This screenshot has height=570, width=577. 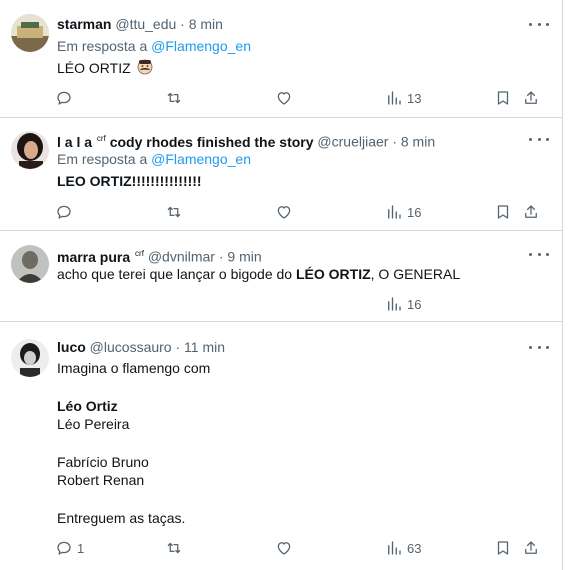 What do you see at coordinates (134, 368) in the screenshot?
I see `tweet-text-line: Imagina o flamengo com` at bounding box center [134, 368].